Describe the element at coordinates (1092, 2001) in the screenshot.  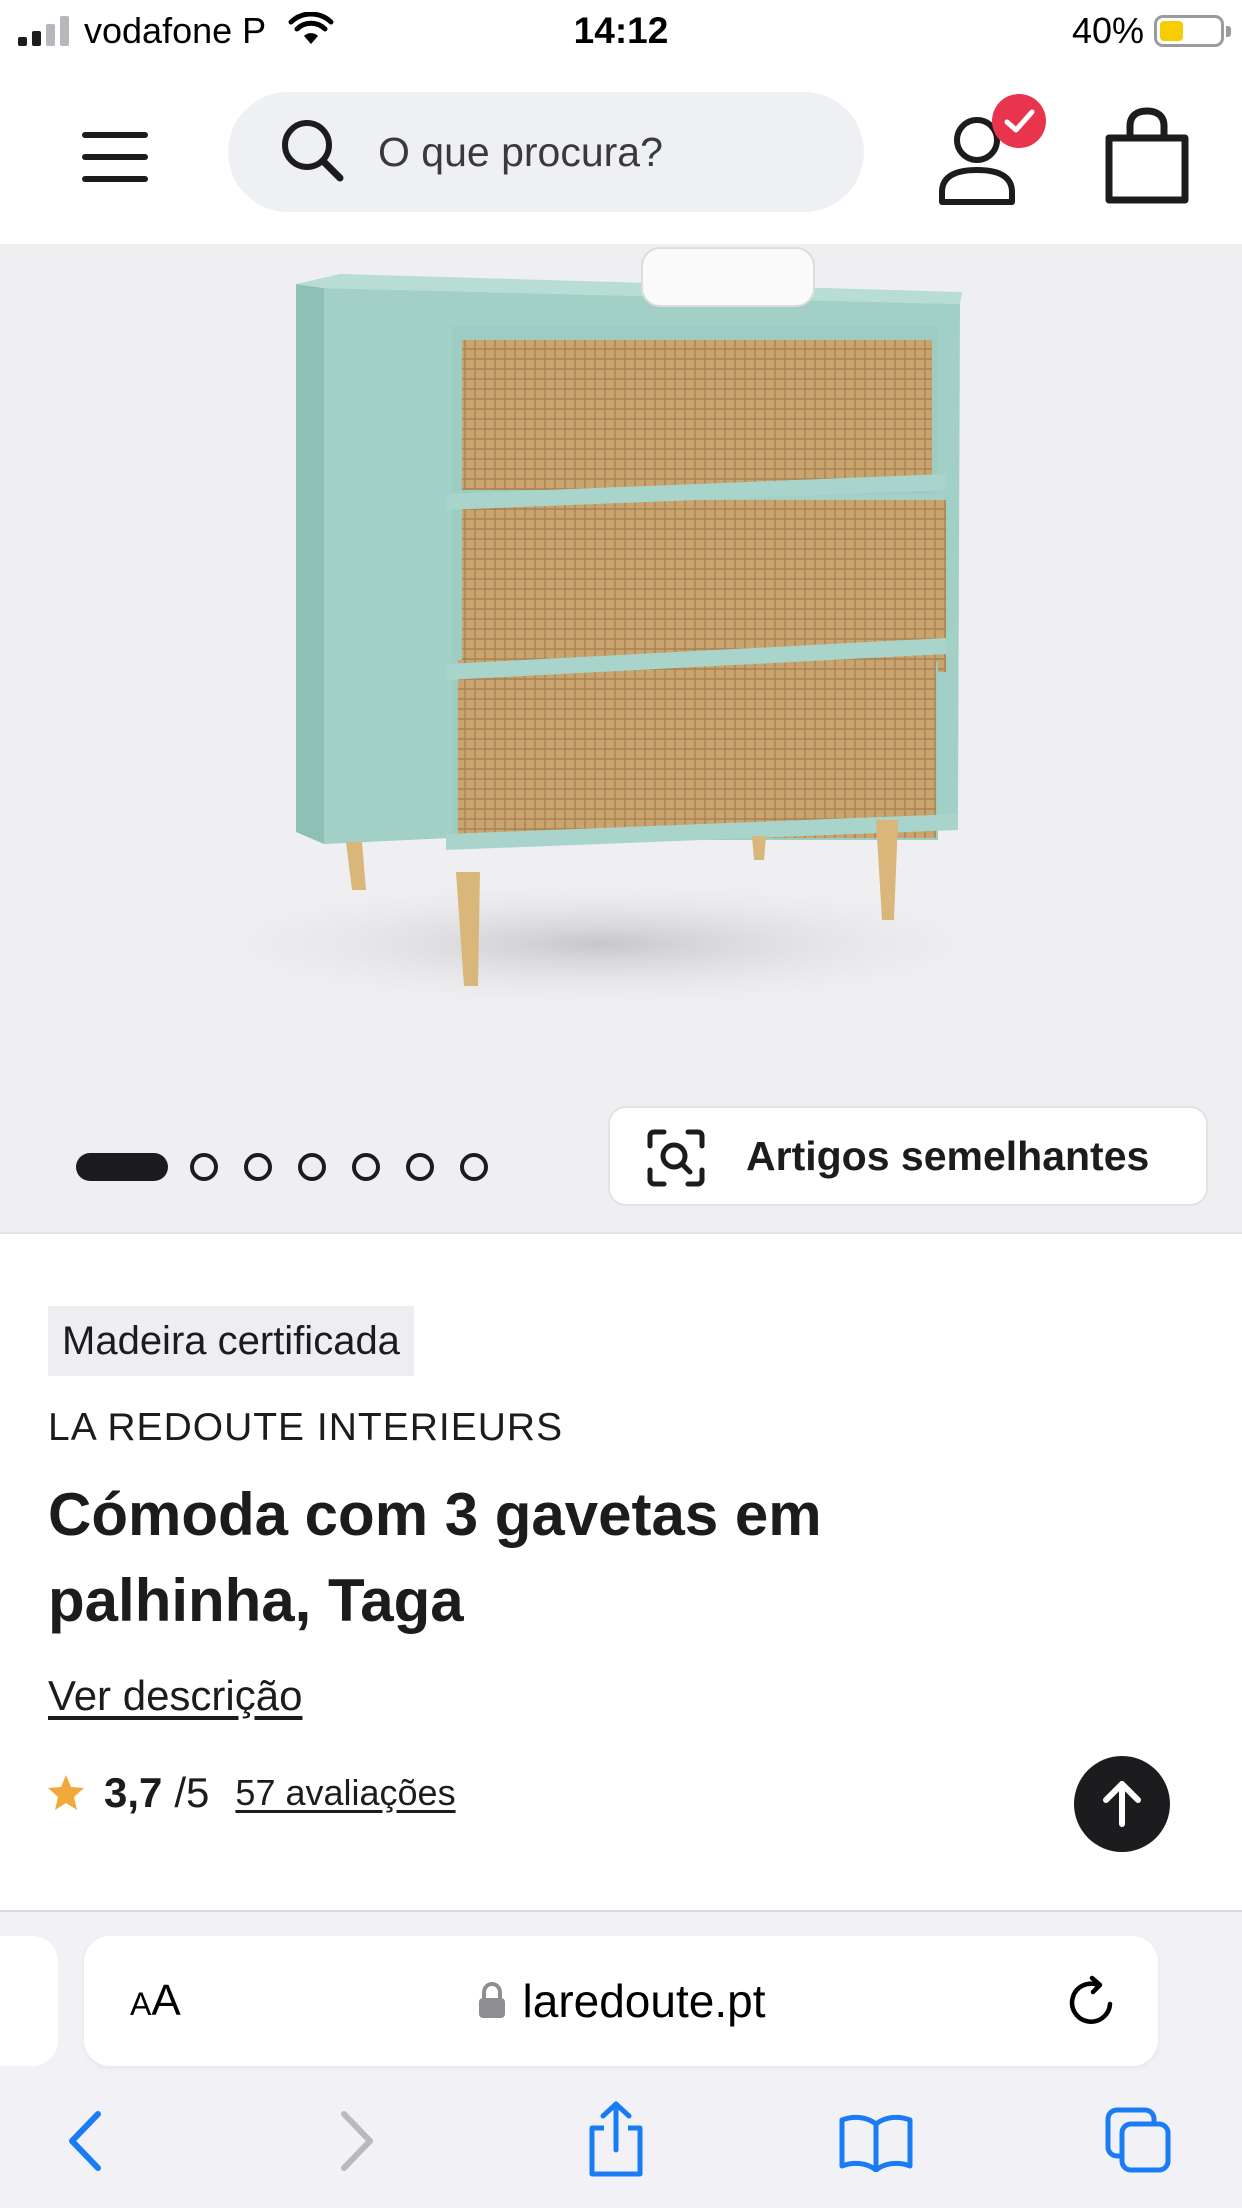
I see `reload-icon` at that location.